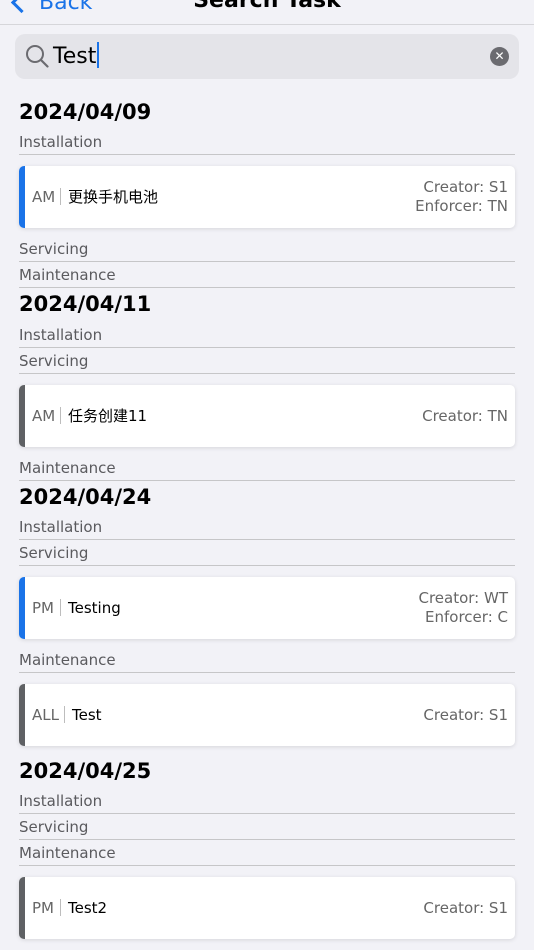 The width and height of the screenshot is (534, 950). Describe the element at coordinates (85, 112) in the screenshot. I see `section-date: 2024/04/09` at that location.